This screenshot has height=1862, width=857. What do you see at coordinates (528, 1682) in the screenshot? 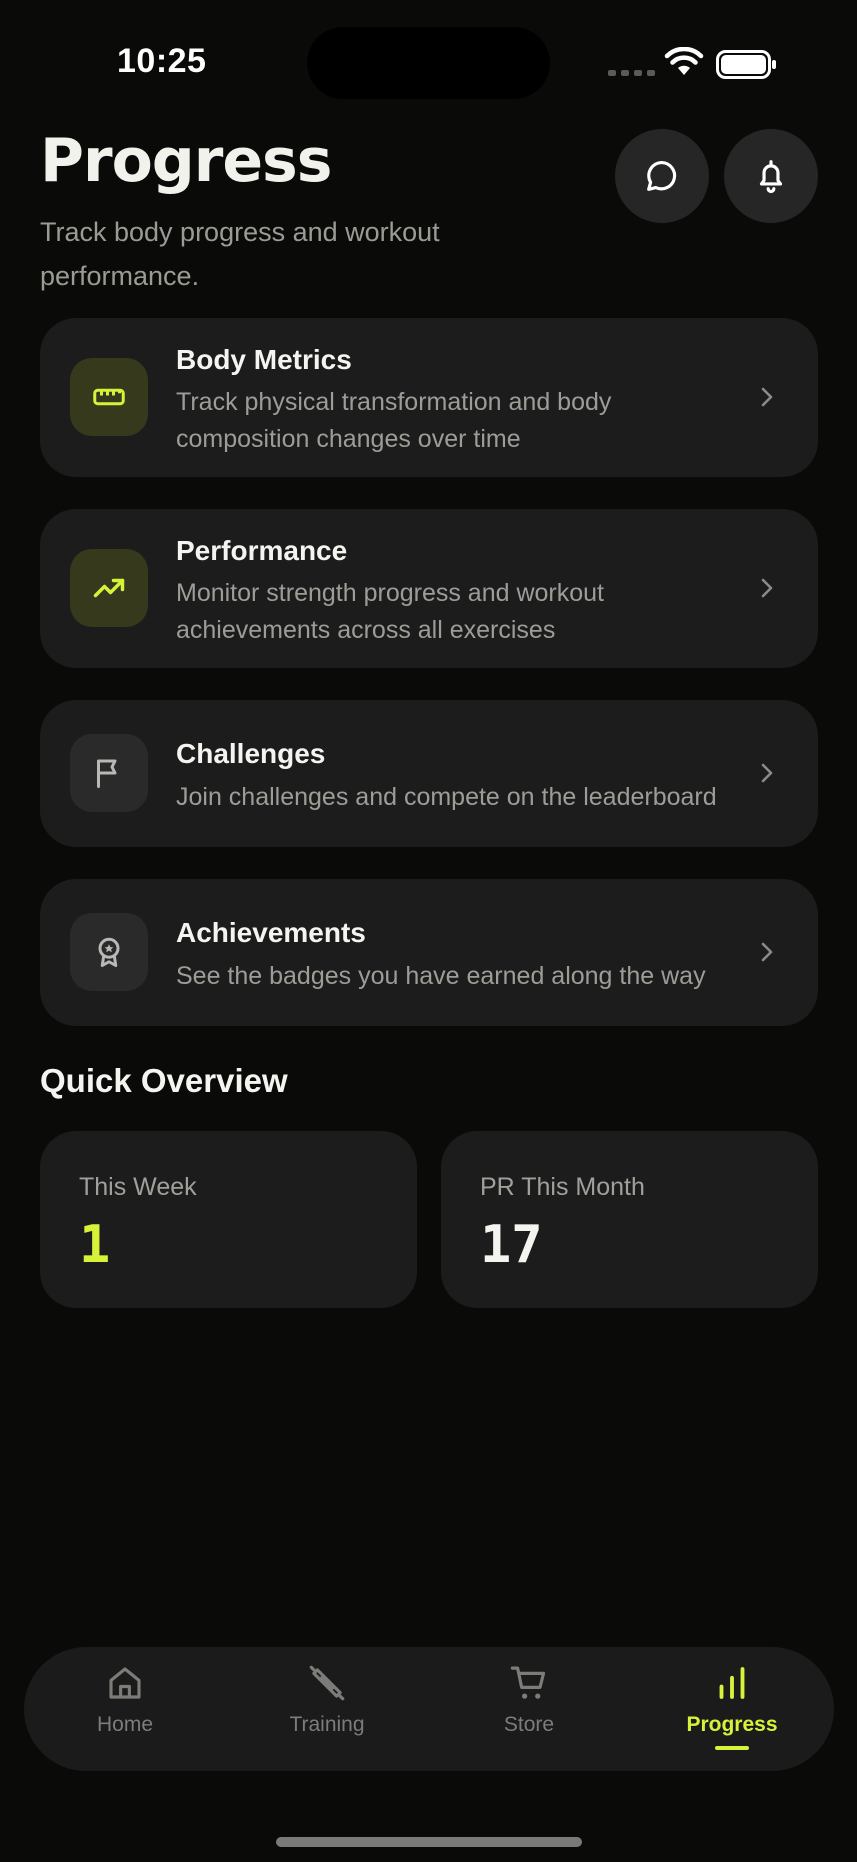
I see `cart-icon` at bounding box center [528, 1682].